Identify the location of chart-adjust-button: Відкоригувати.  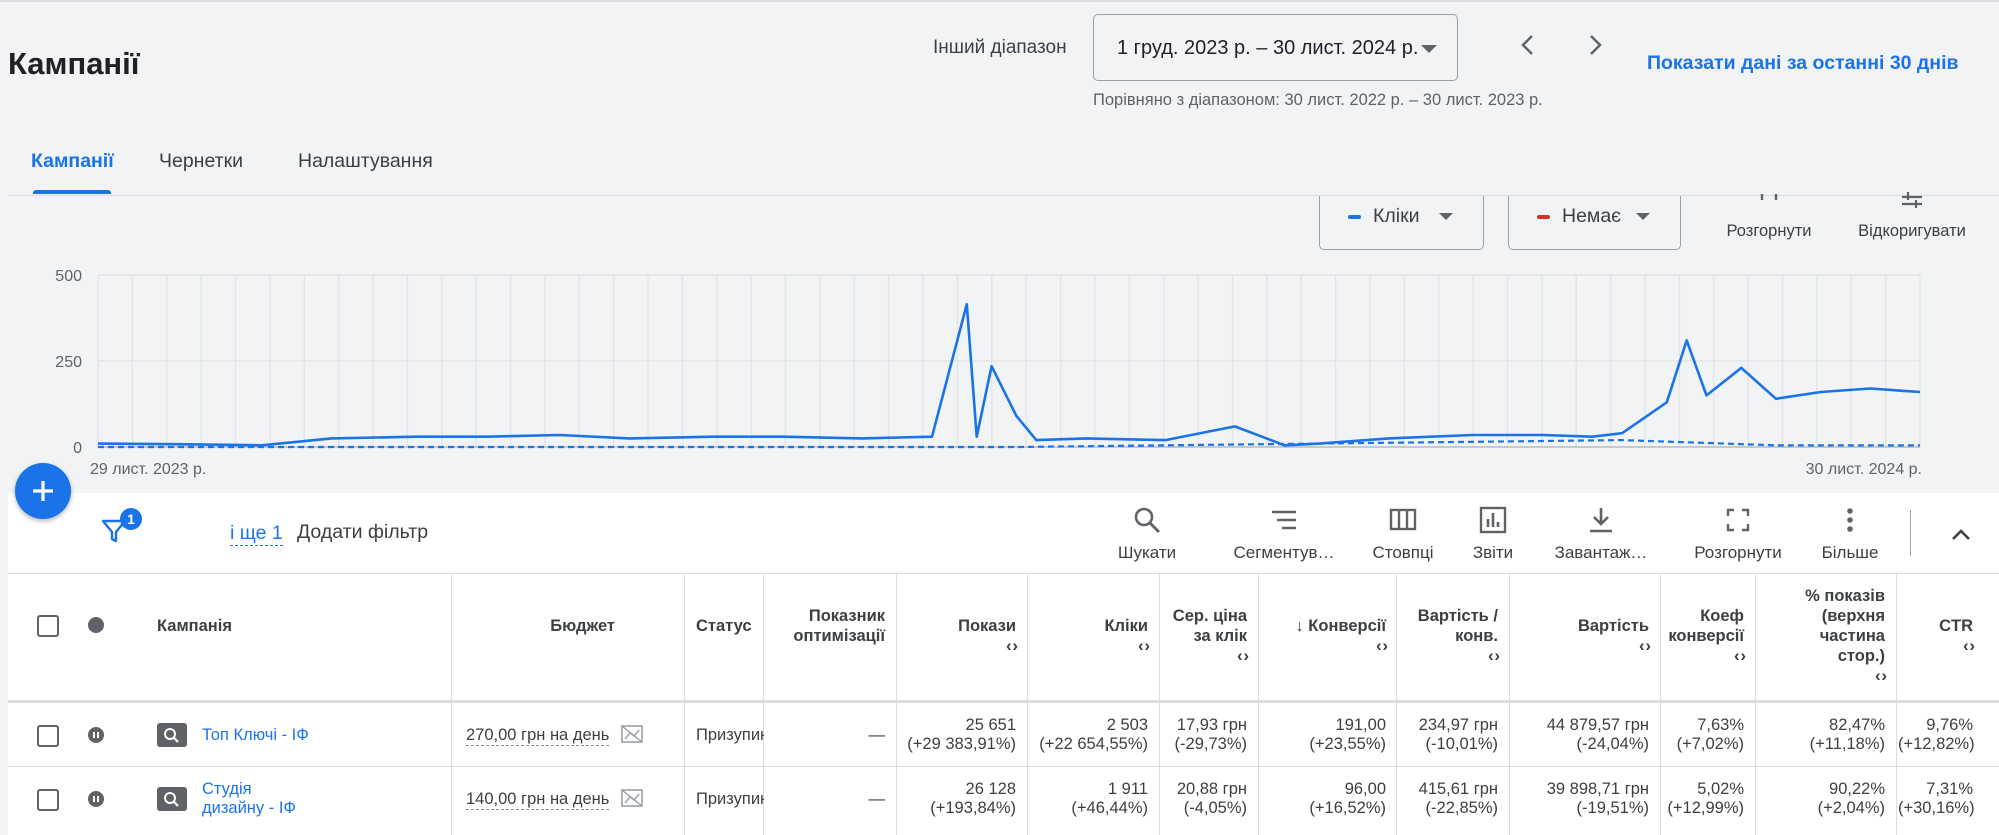
(1912, 216).